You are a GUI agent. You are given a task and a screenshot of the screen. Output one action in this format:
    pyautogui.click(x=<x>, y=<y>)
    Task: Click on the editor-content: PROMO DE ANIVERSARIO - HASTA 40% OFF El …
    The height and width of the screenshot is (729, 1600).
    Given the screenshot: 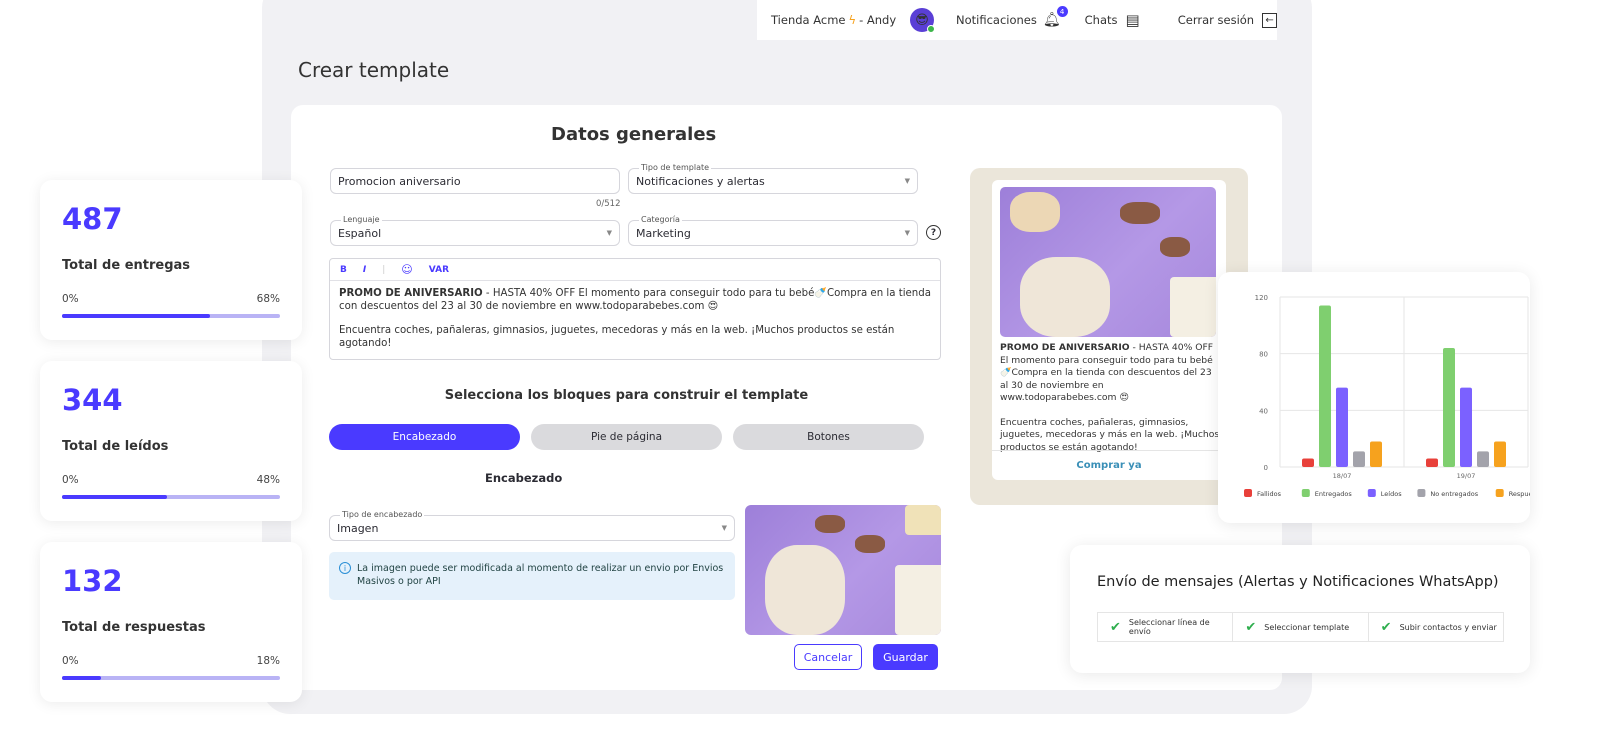 What is the action you would take?
    pyautogui.click(x=635, y=319)
    